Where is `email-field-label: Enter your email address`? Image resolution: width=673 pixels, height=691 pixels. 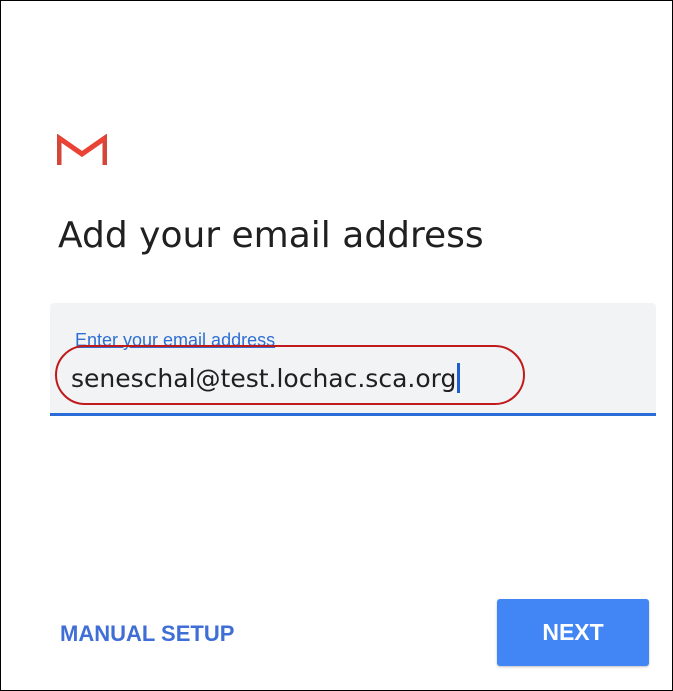 email-field-label: Enter your email address is located at coordinates (175, 340).